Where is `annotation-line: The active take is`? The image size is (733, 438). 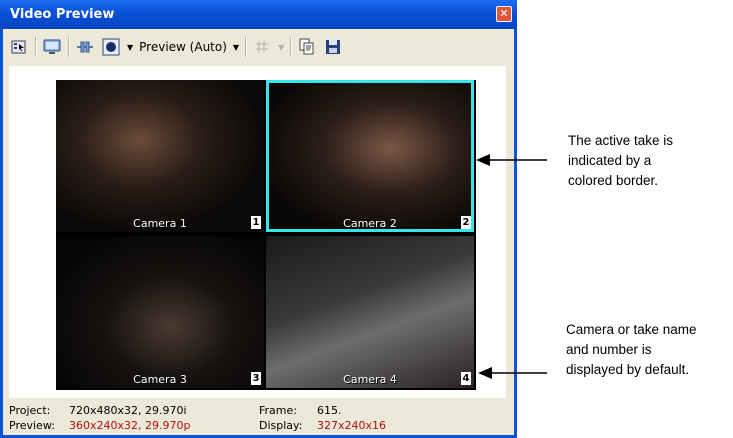
annotation-line: The active take is is located at coordinates (621, 140).